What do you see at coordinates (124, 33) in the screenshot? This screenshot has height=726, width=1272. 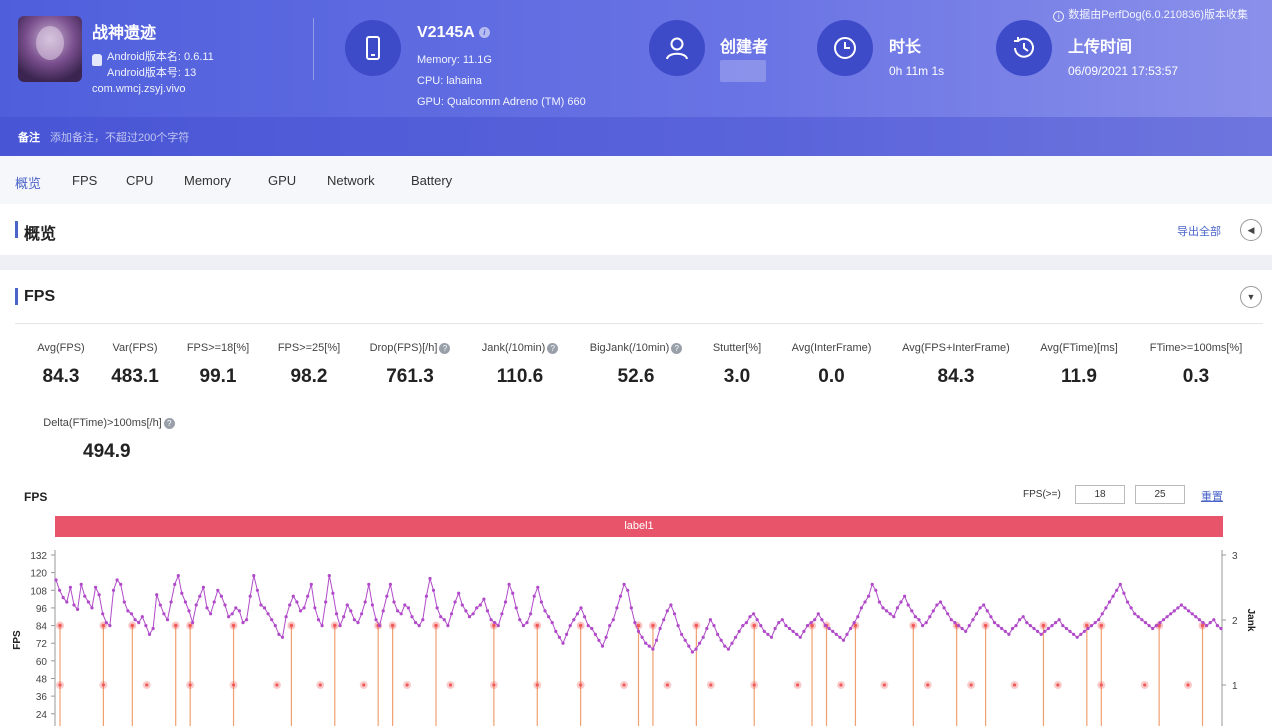 I see `app-name: 战神遗迹` at bounding box center [124, 33].